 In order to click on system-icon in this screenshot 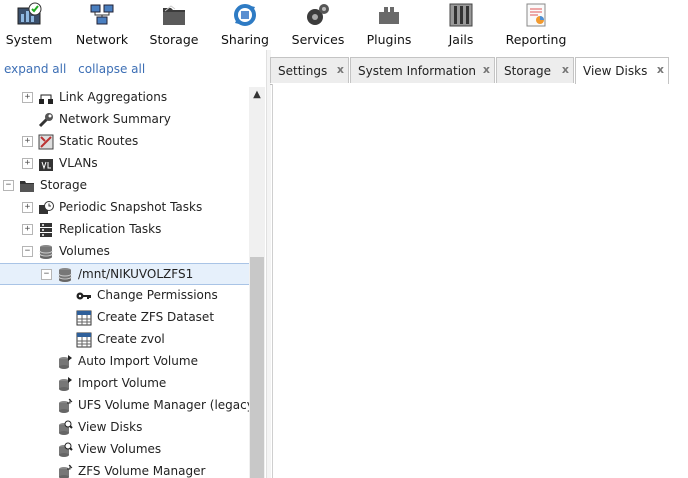, I will do `click(29, 13)`.